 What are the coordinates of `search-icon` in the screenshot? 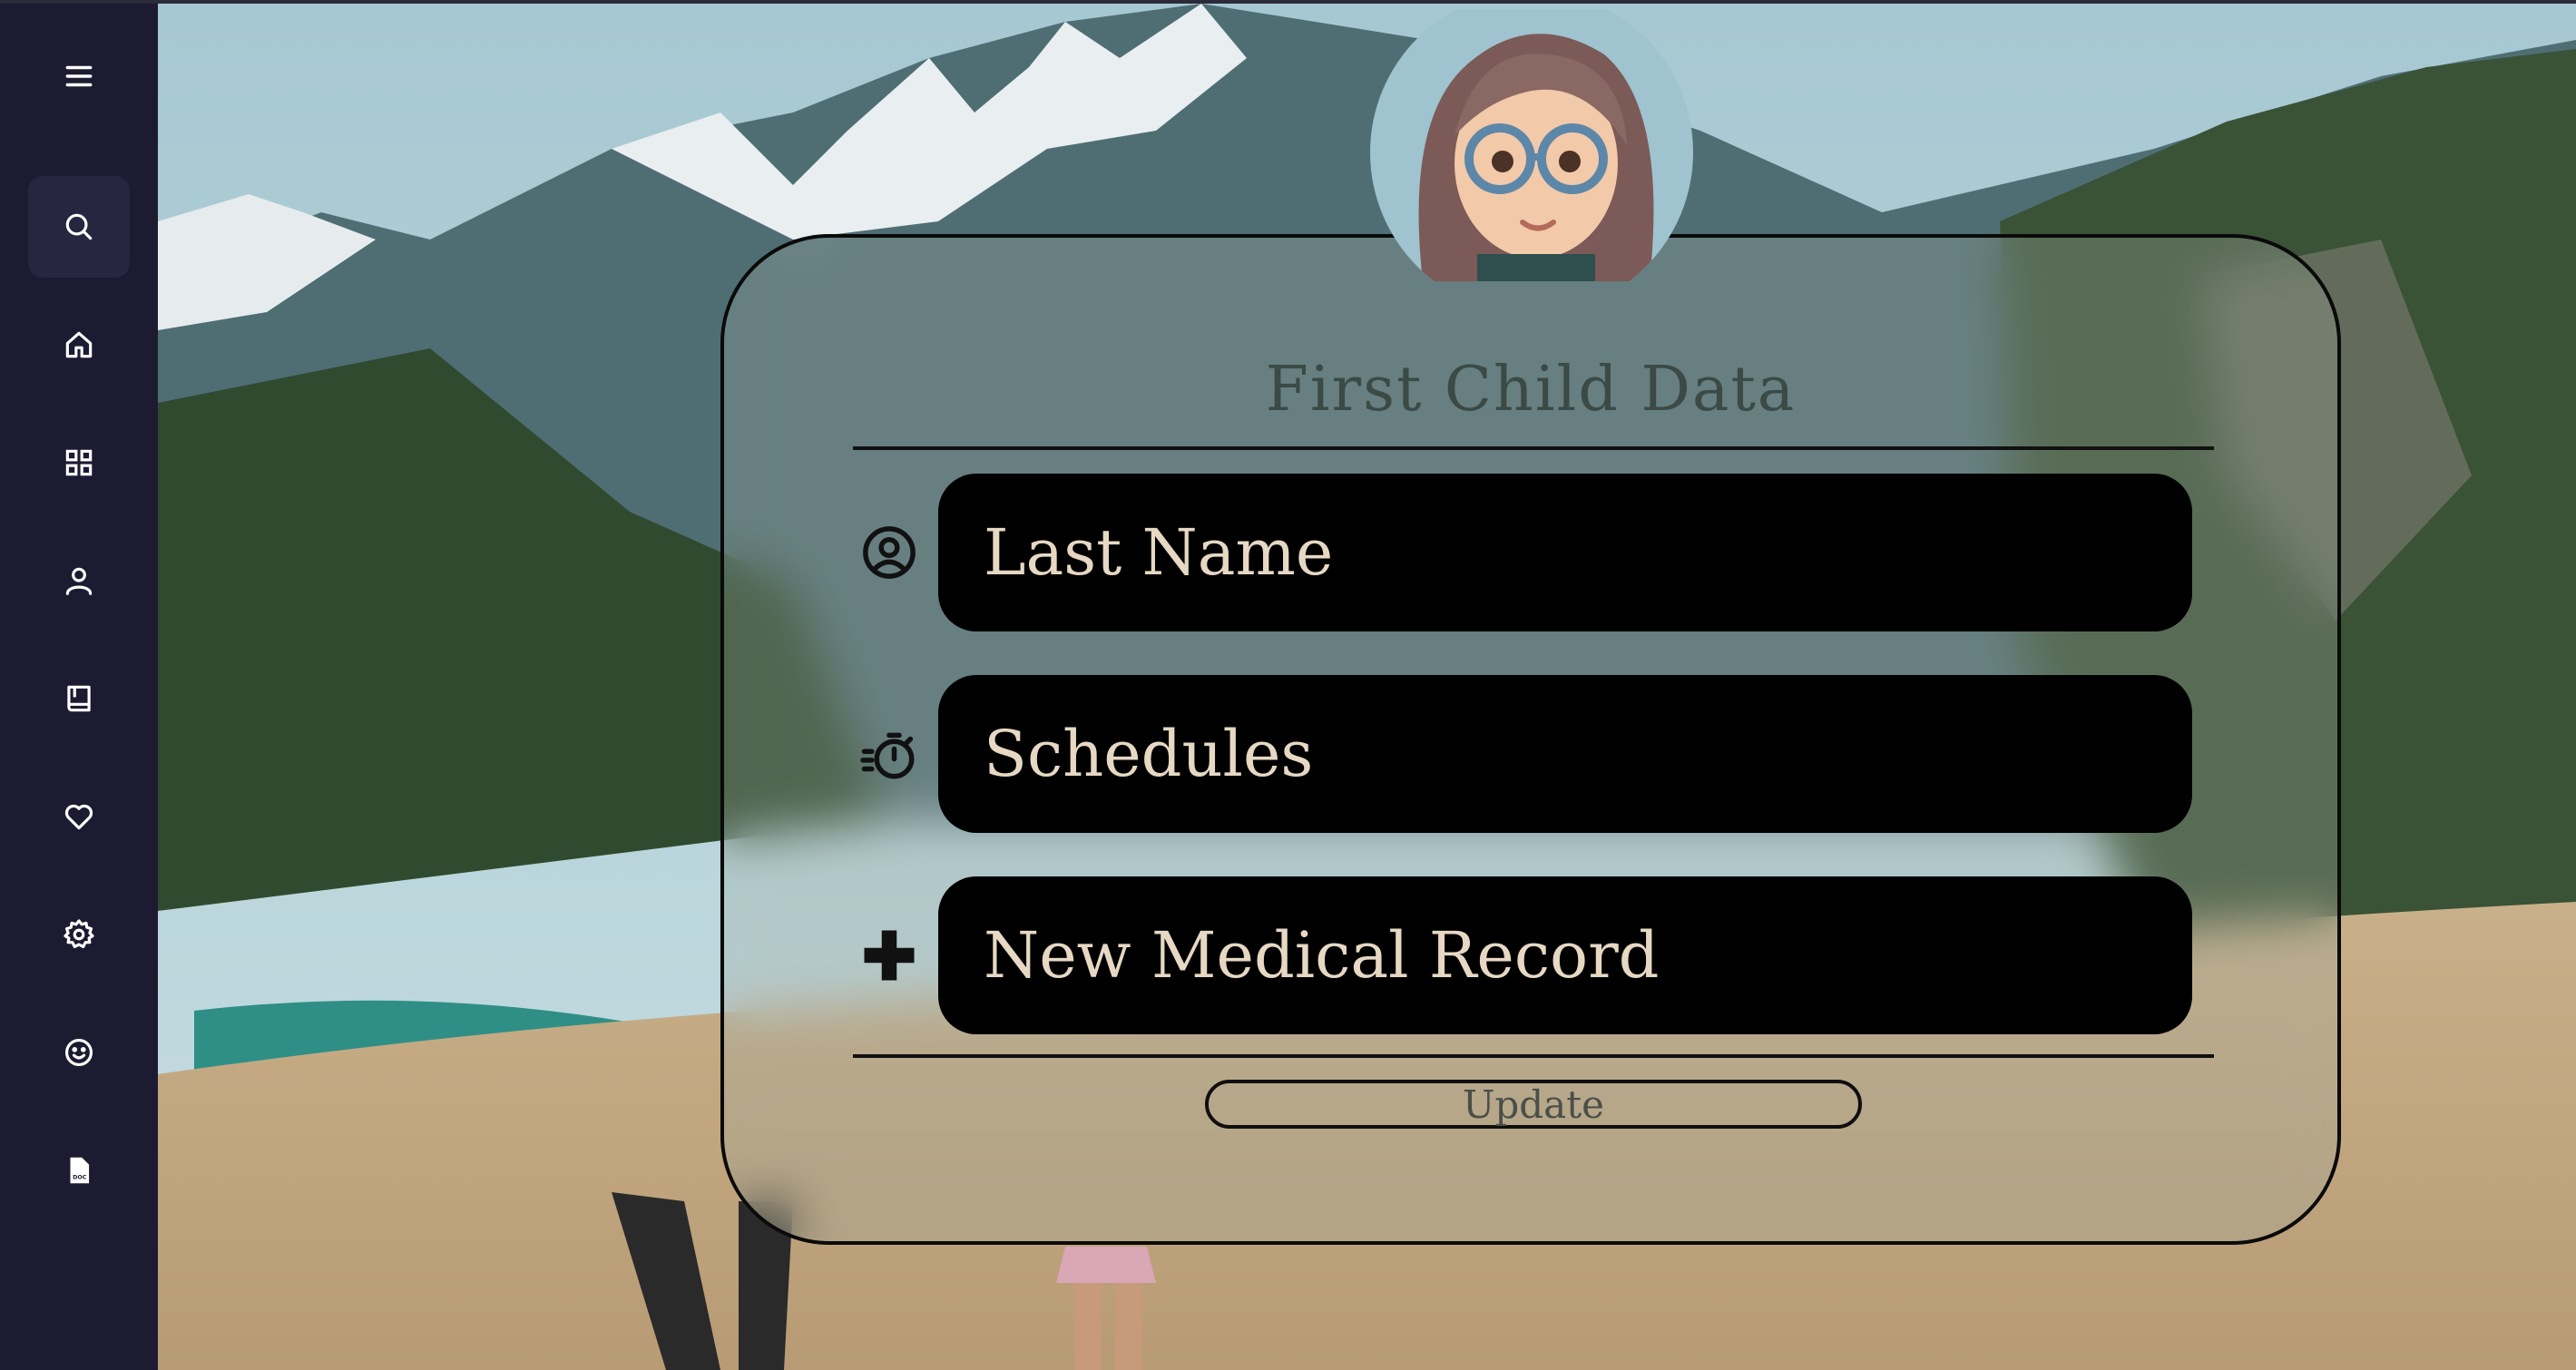 It's located at (79, 227).